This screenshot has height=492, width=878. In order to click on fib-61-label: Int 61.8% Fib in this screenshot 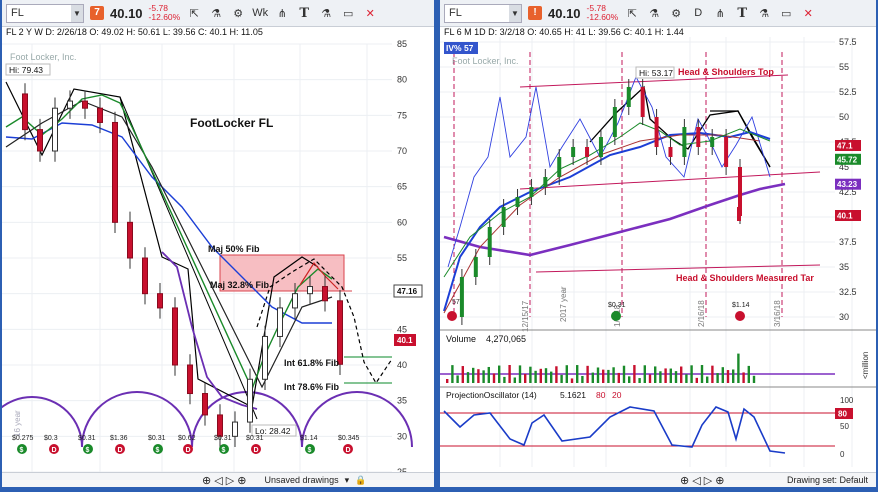, I will do `click(312, 363)`.